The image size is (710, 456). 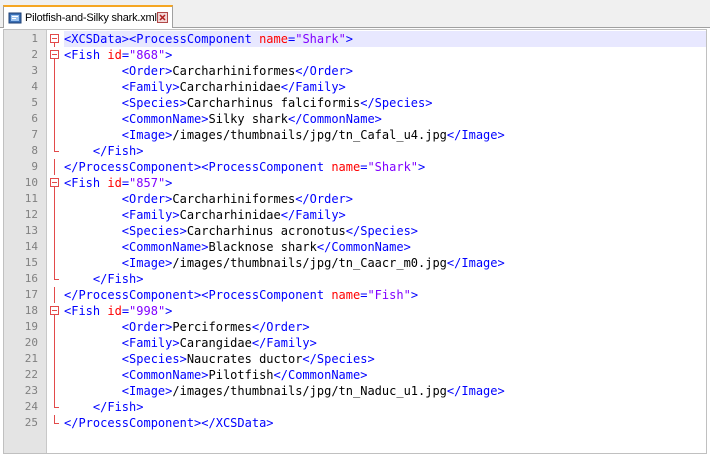 I want to click on code-token: <Image>, so click(x=147, y=263).